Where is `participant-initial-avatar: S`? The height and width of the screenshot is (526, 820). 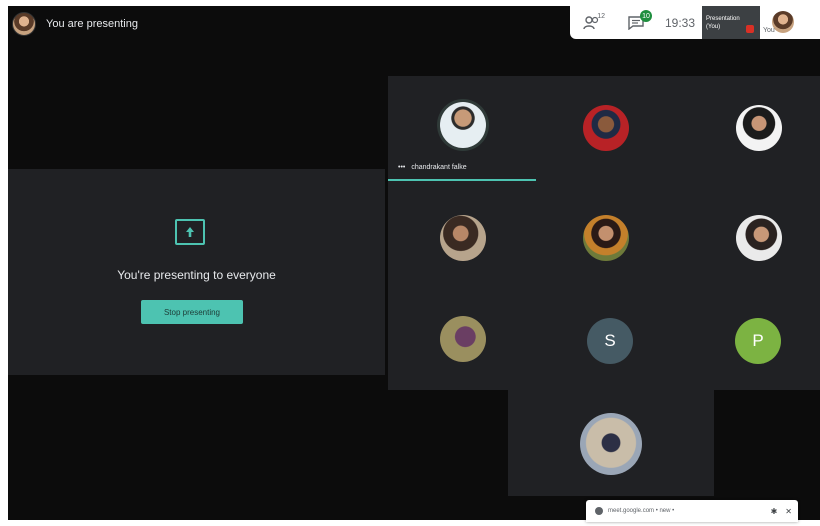 participant-initial-avatar: S is located at coordinates (610, 341).